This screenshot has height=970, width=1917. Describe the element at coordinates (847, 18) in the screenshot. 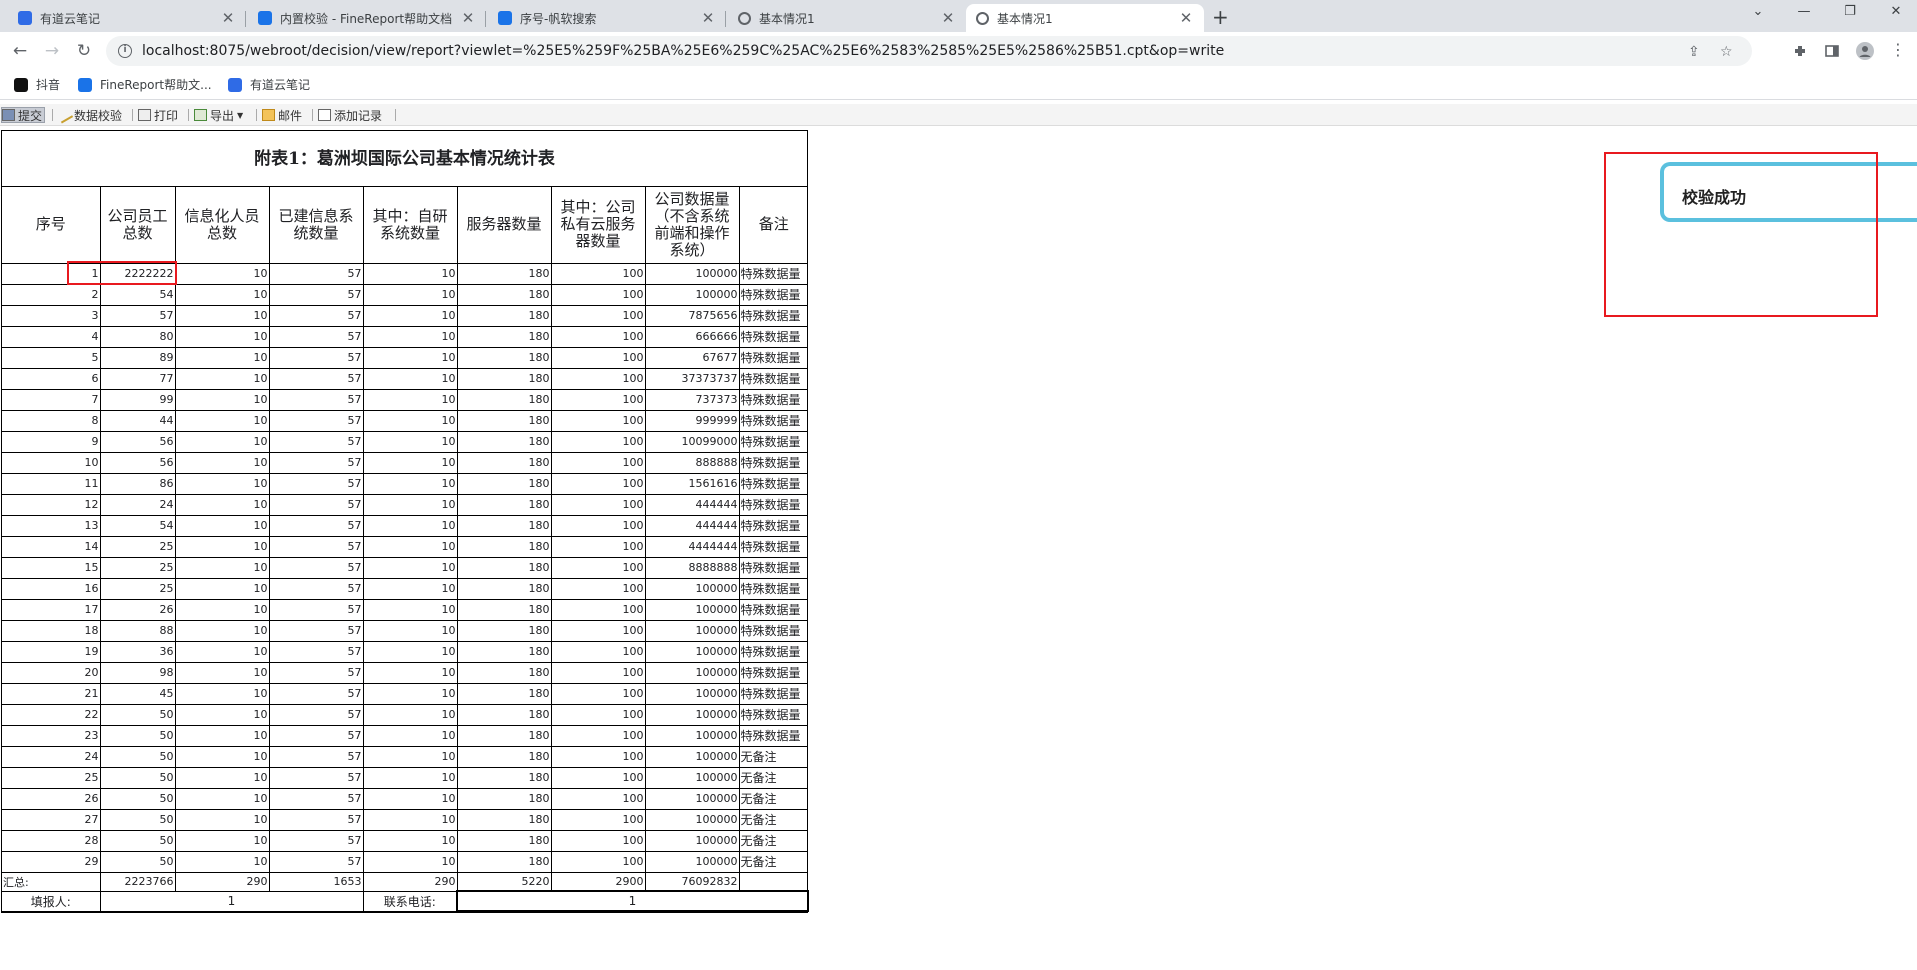

I see `browser-tab: 基本情况1 ✕` at that location.